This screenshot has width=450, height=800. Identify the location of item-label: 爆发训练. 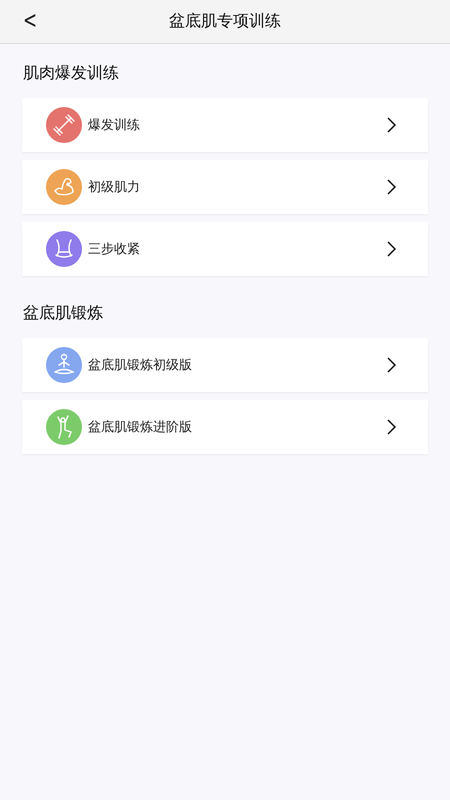
(114, 125).